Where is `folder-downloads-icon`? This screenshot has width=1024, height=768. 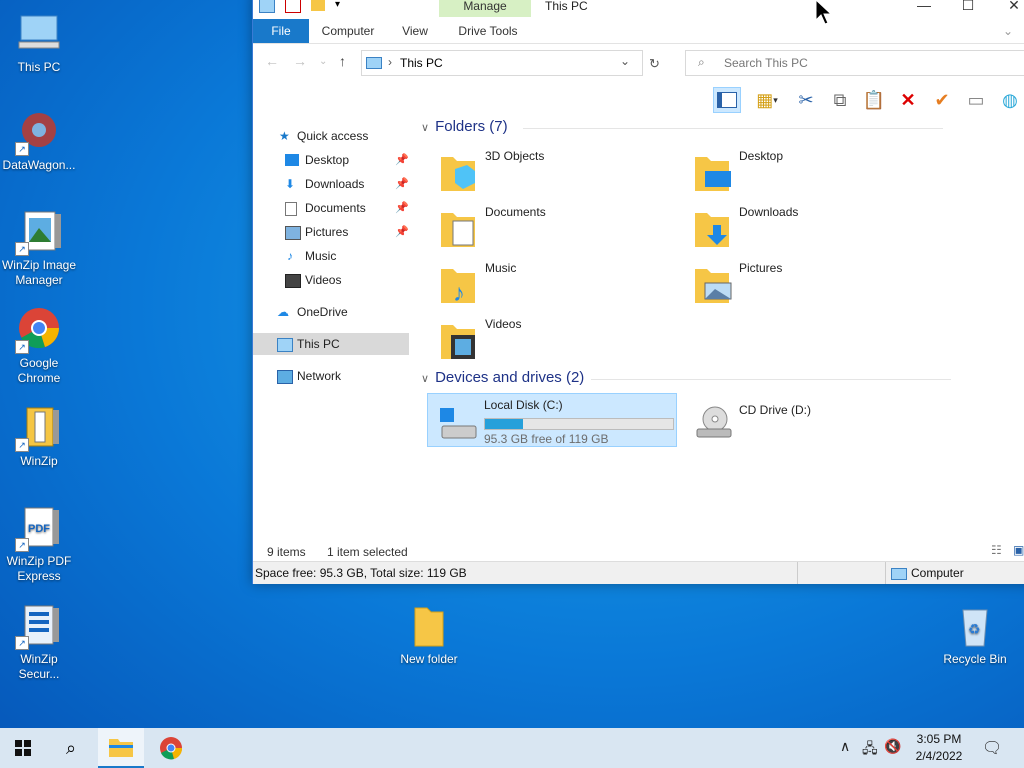
folder-downloads-icon is located at coordinates (713, 228).